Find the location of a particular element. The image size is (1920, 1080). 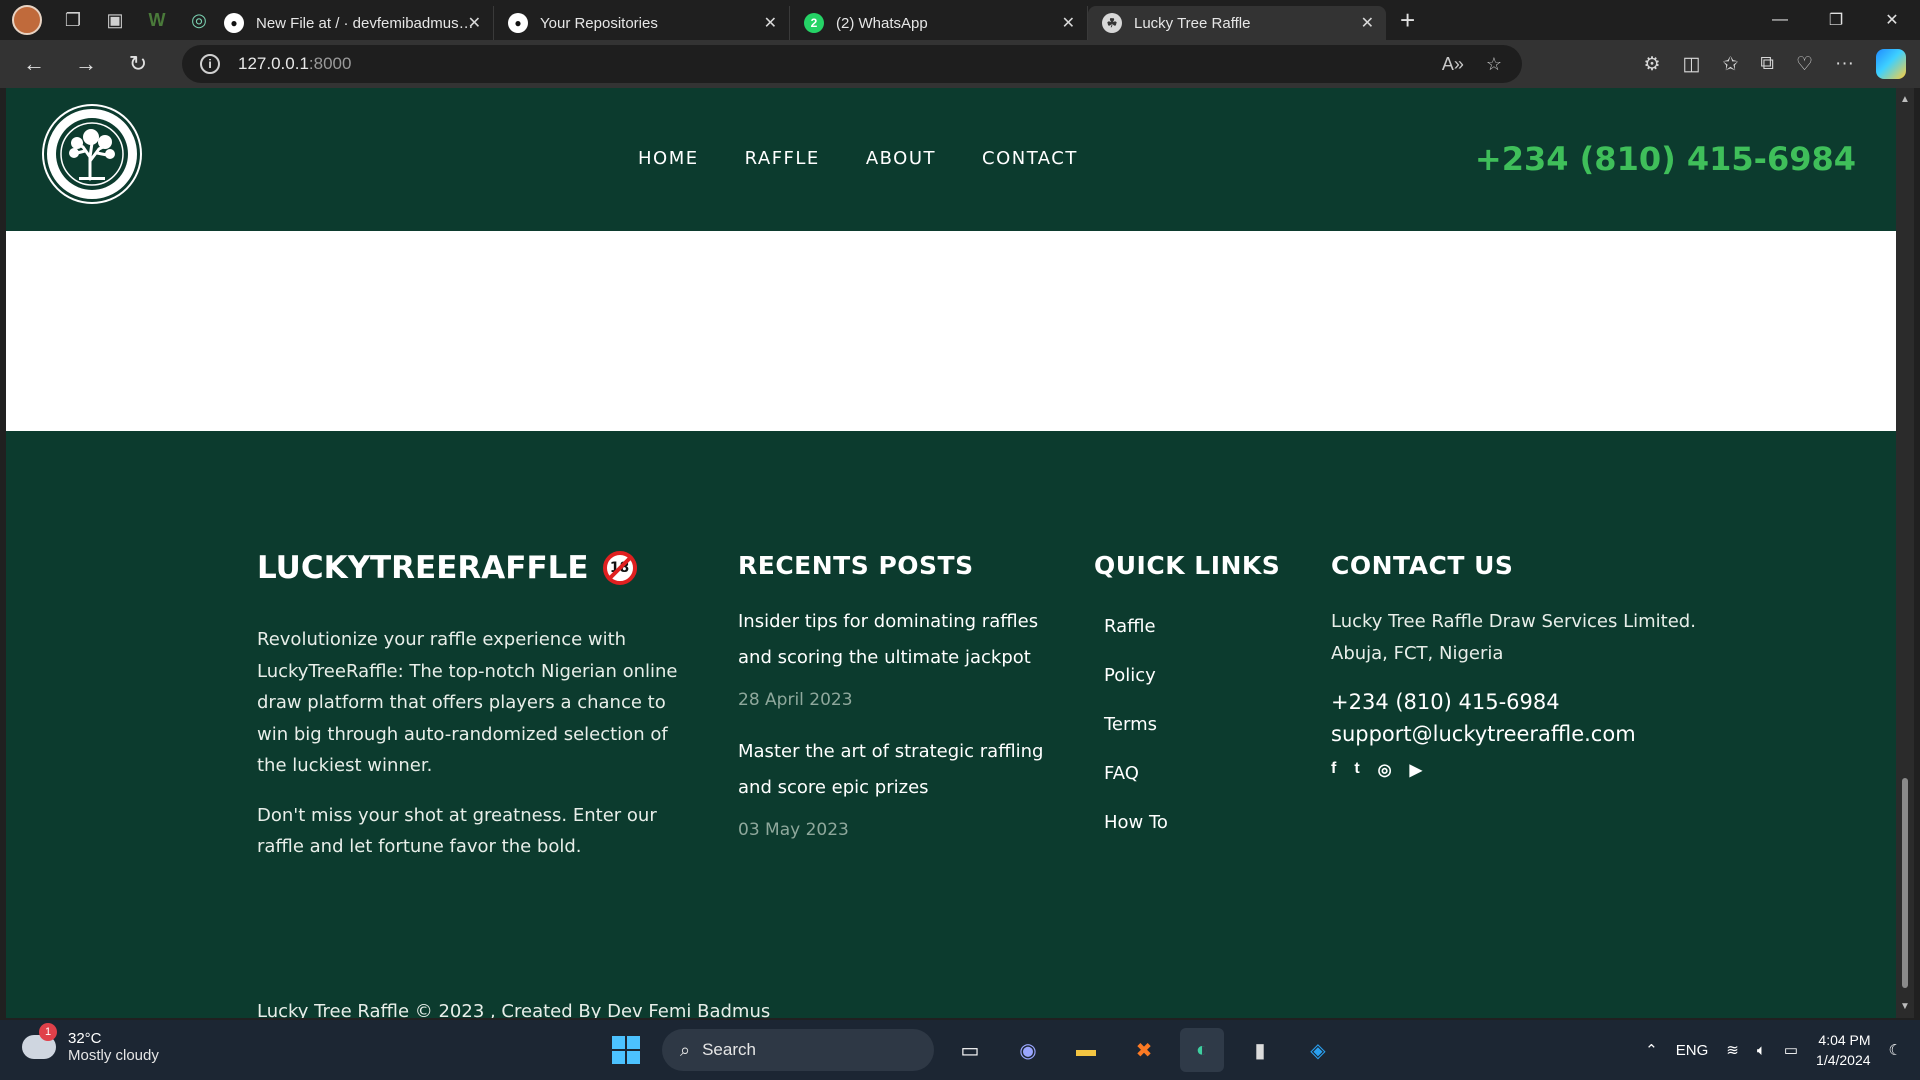

xampp-icon: ✖ is located at coordinates (1144, 1050).